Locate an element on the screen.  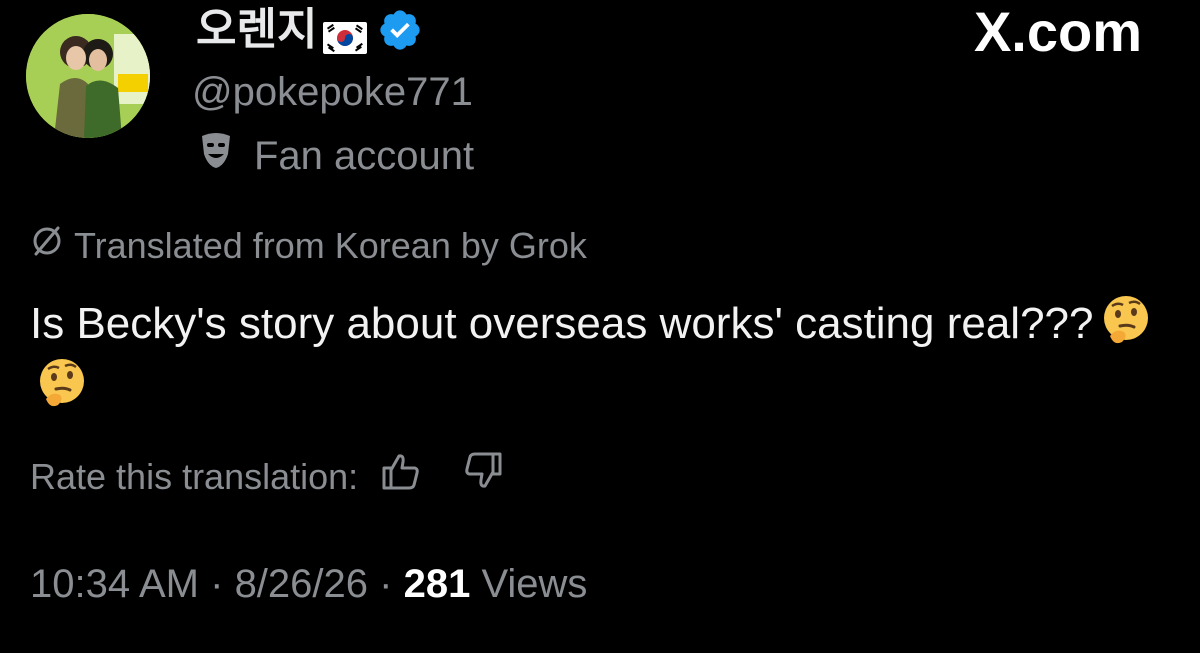
views-label: Views is located at coordinates (529, 584).